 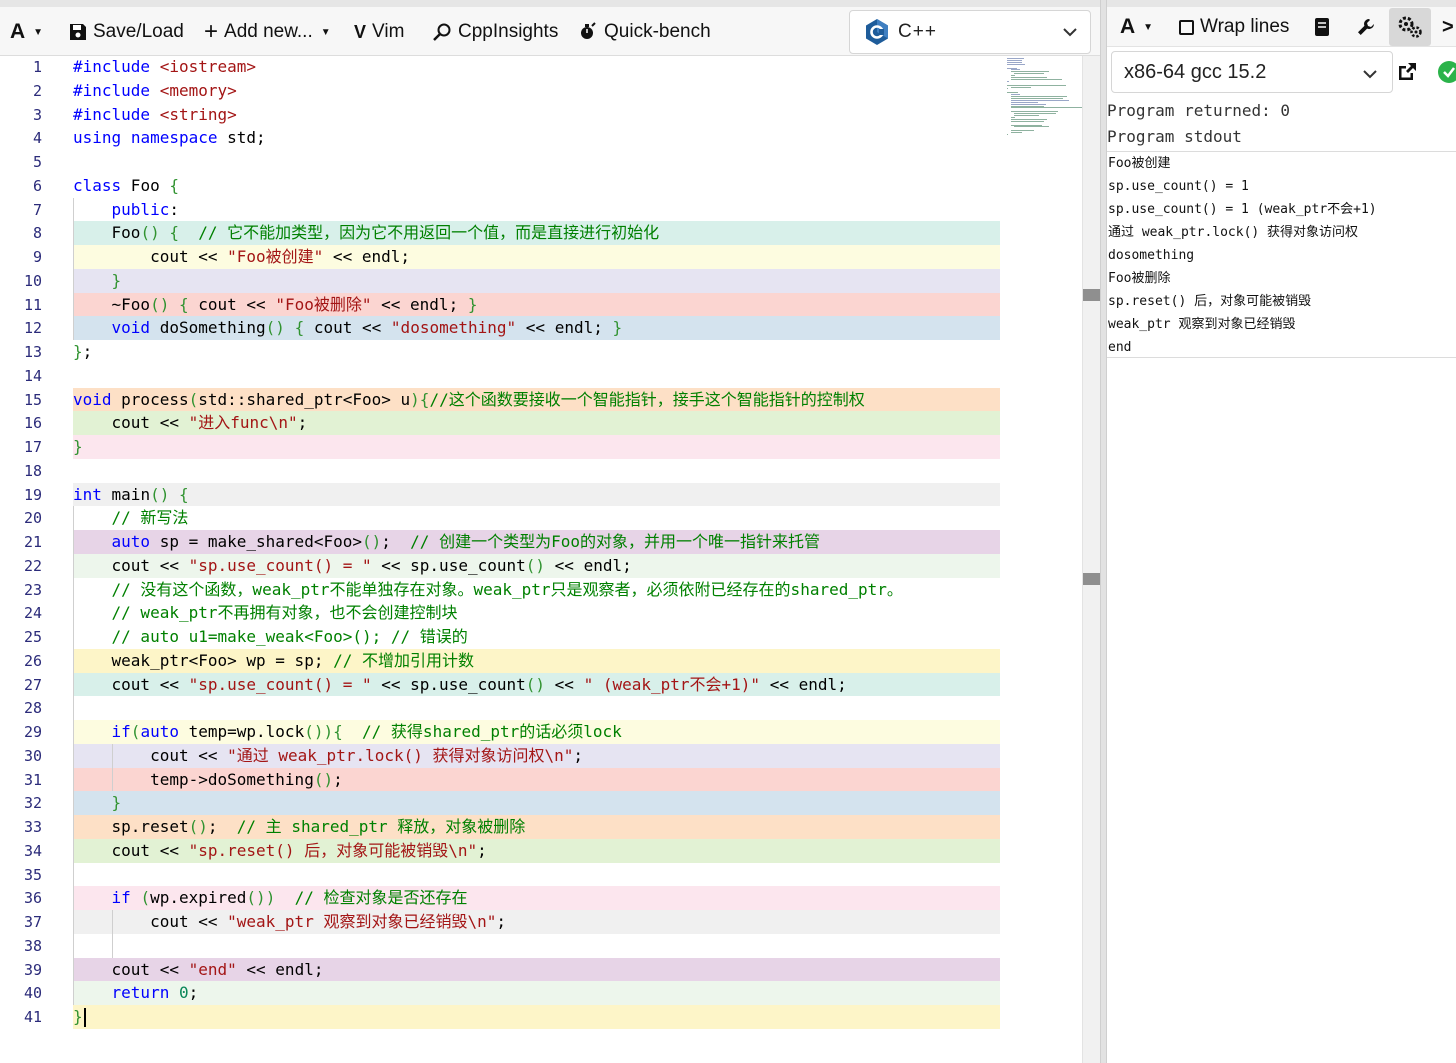 I want to click on code-line: 28, so click(x=500, y=708).